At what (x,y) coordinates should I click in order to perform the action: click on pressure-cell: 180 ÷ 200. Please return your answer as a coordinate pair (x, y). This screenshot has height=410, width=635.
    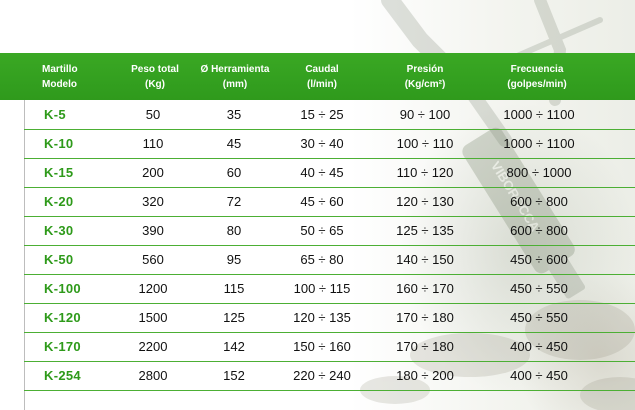
    Looking at the image, I should click on (425, 375).